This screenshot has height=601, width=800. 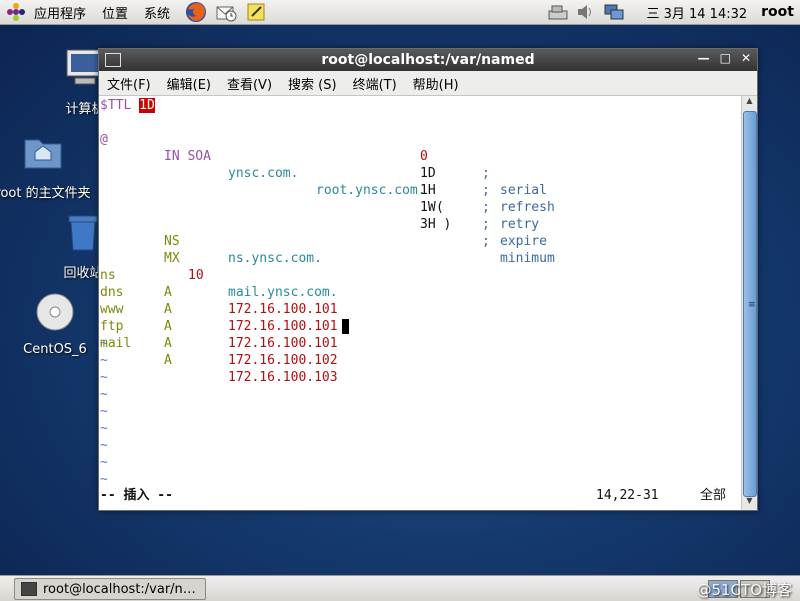 I want to click on soa-field-row: 1W ; expire, so click(x=323, y=215).